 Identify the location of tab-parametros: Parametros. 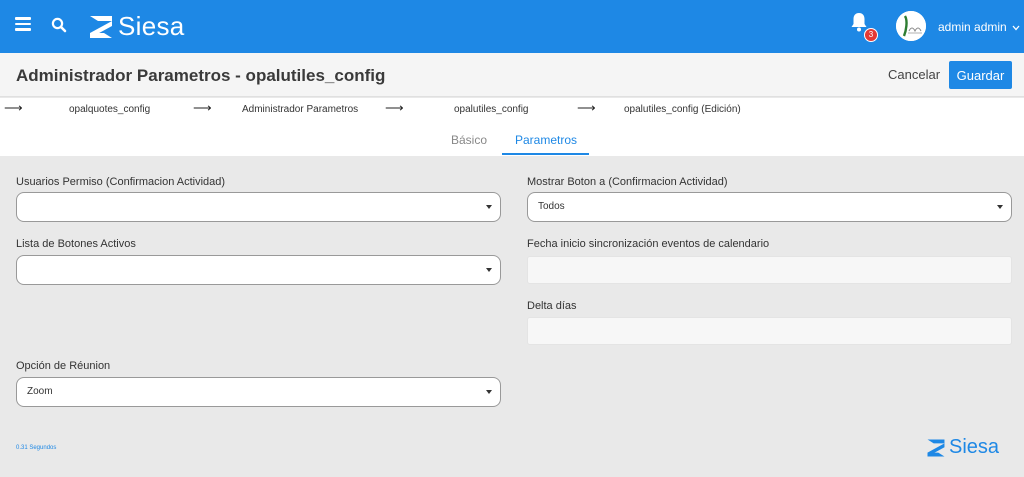
(546, 140).